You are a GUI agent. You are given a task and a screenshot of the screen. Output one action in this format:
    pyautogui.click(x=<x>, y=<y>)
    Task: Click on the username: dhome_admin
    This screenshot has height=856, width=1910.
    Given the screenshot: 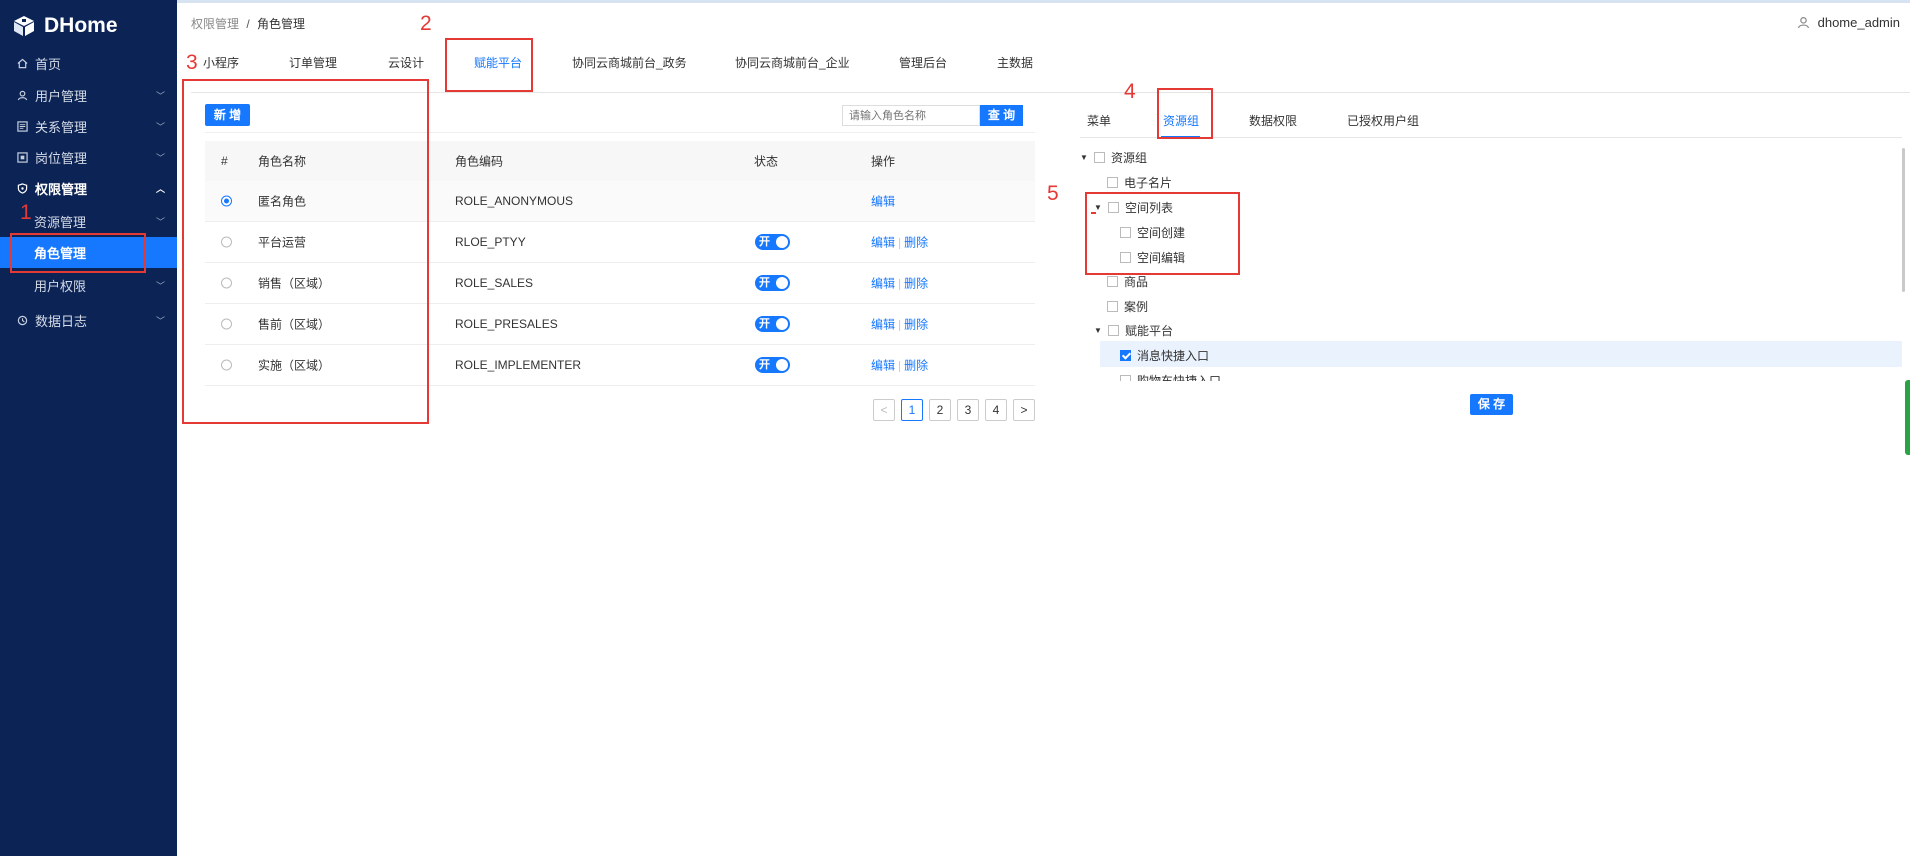 What is the action you would take?
    pyautogui.click(x=1858, y=22)
    